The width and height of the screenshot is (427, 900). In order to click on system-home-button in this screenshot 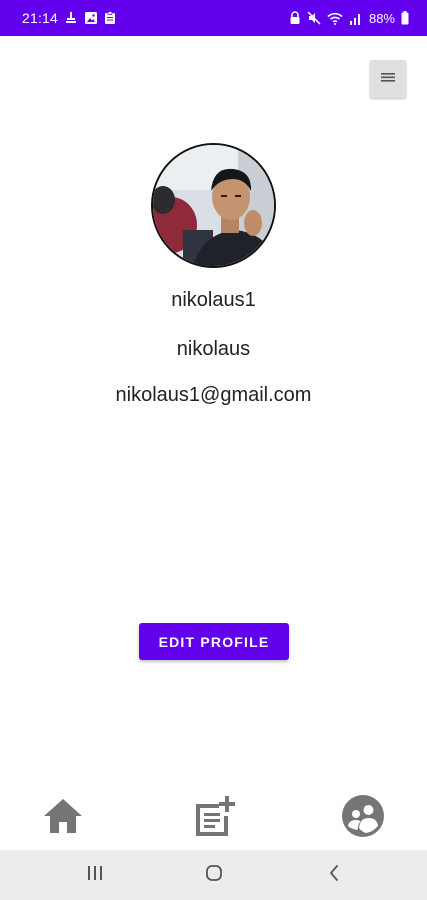, I will do `click(214, 875)`.